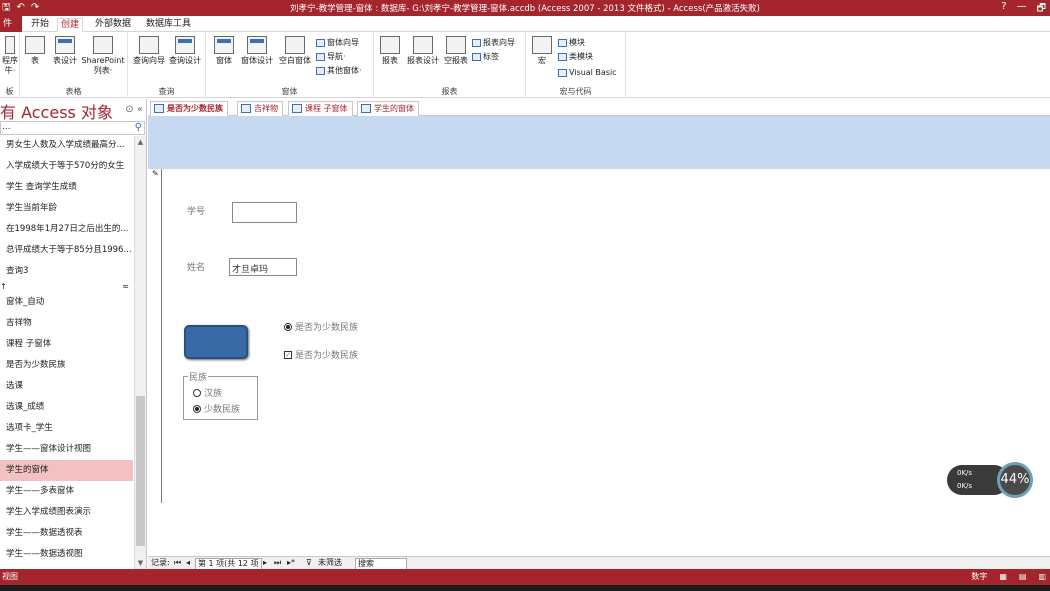 This screenshot has height=591, width=1050. Describe the element at coordinates (10, 576) in the screenshot. I see `status-view-text: 视图` at that location.